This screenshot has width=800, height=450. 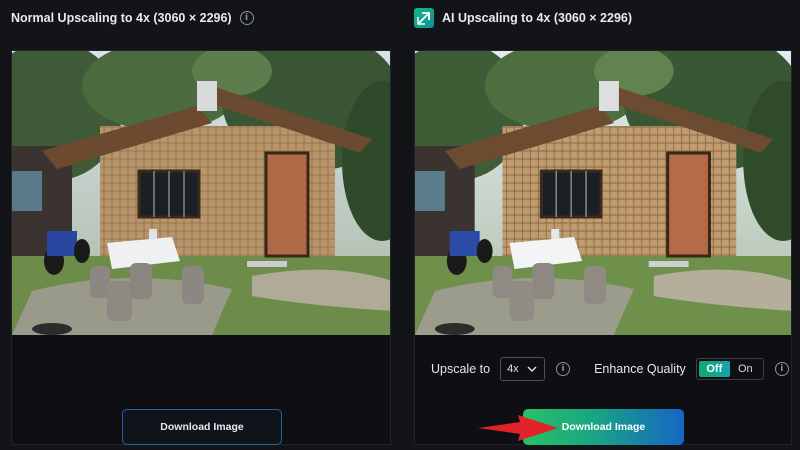 What do you see at coordinates (202, 427) in the screenshot?
I see `normal-download-button: Download Image` at bounding box center [202, 427].